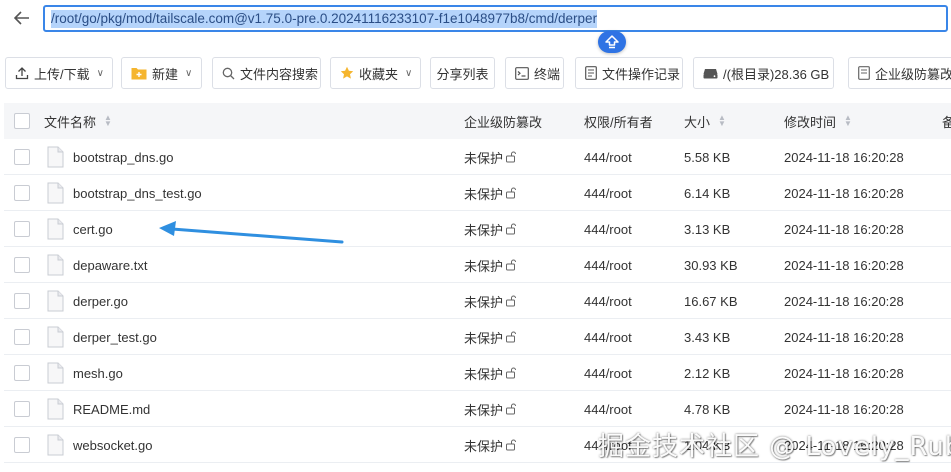 This screenshot has width=951, height=472. I want to click on back-button, so click(22, 18).